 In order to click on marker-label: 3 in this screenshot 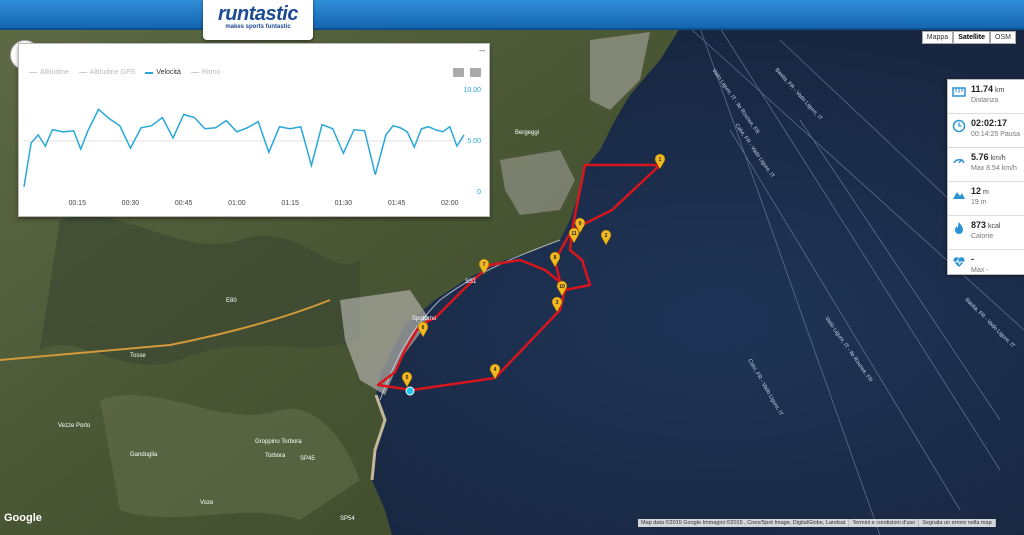, I will do `click(557, 303)`.